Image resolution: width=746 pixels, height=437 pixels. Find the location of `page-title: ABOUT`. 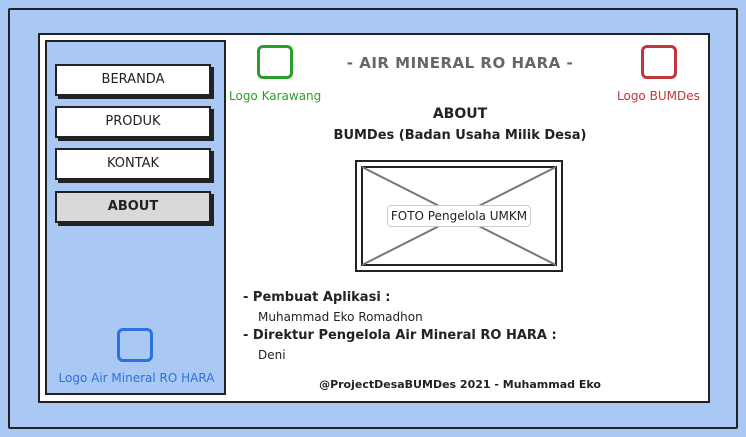

page-title: ABOUT is located at coordinates (460, 114).